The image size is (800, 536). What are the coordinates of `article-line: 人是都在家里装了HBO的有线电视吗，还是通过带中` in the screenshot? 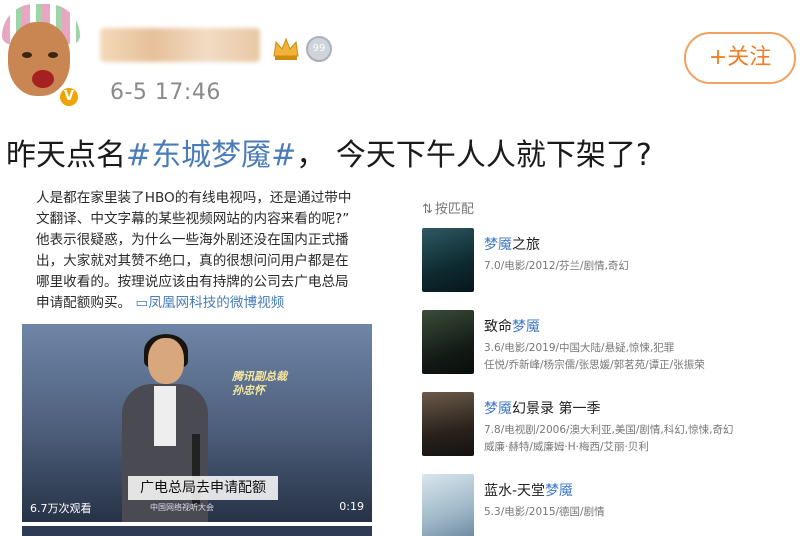 It's located at (194, 198).